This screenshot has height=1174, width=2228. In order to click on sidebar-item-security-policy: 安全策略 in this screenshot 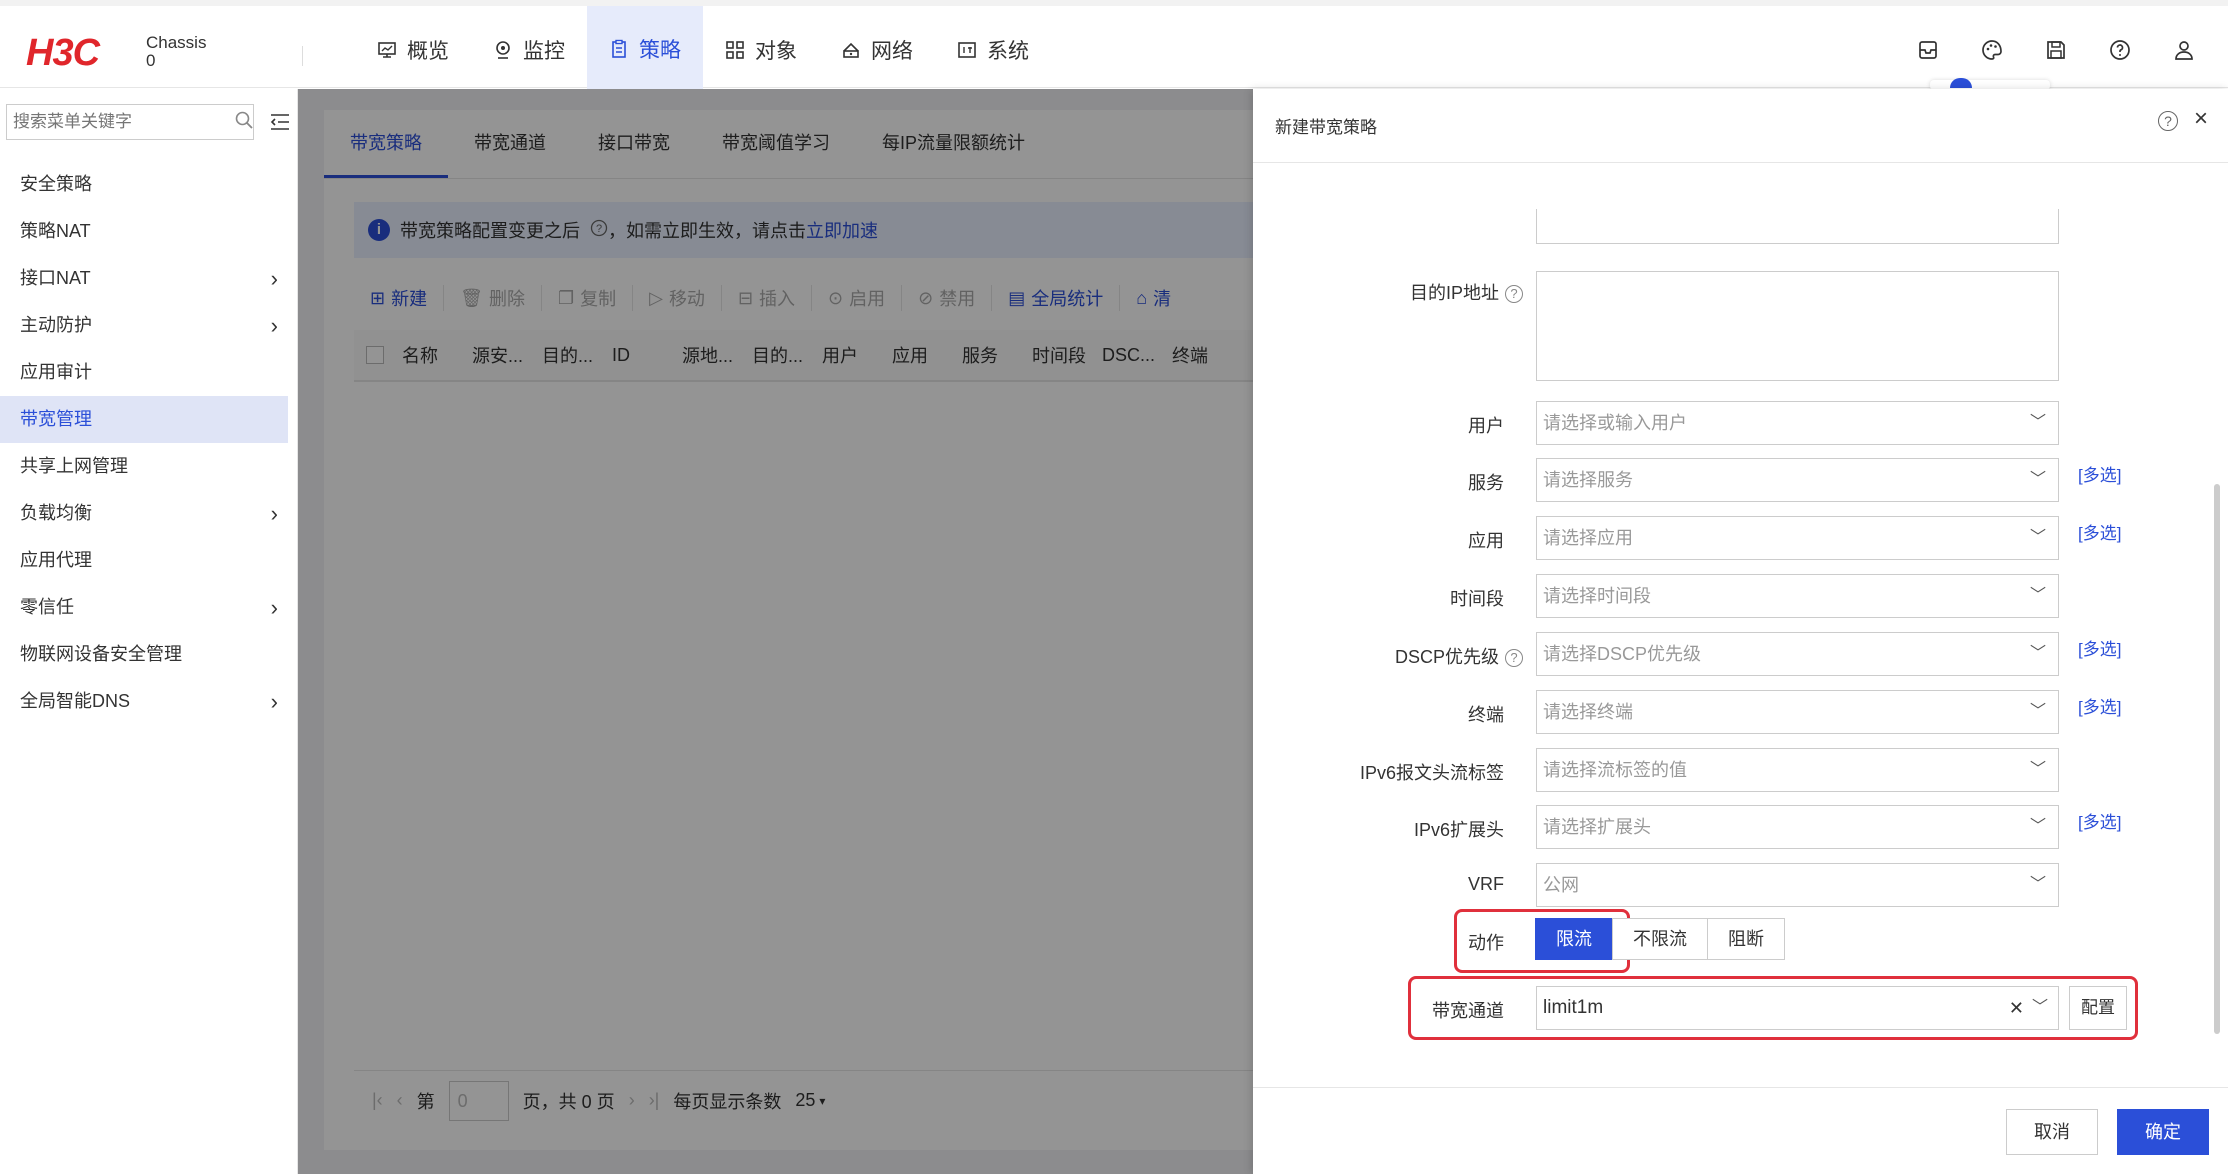, I will do `click(144, 184)`.